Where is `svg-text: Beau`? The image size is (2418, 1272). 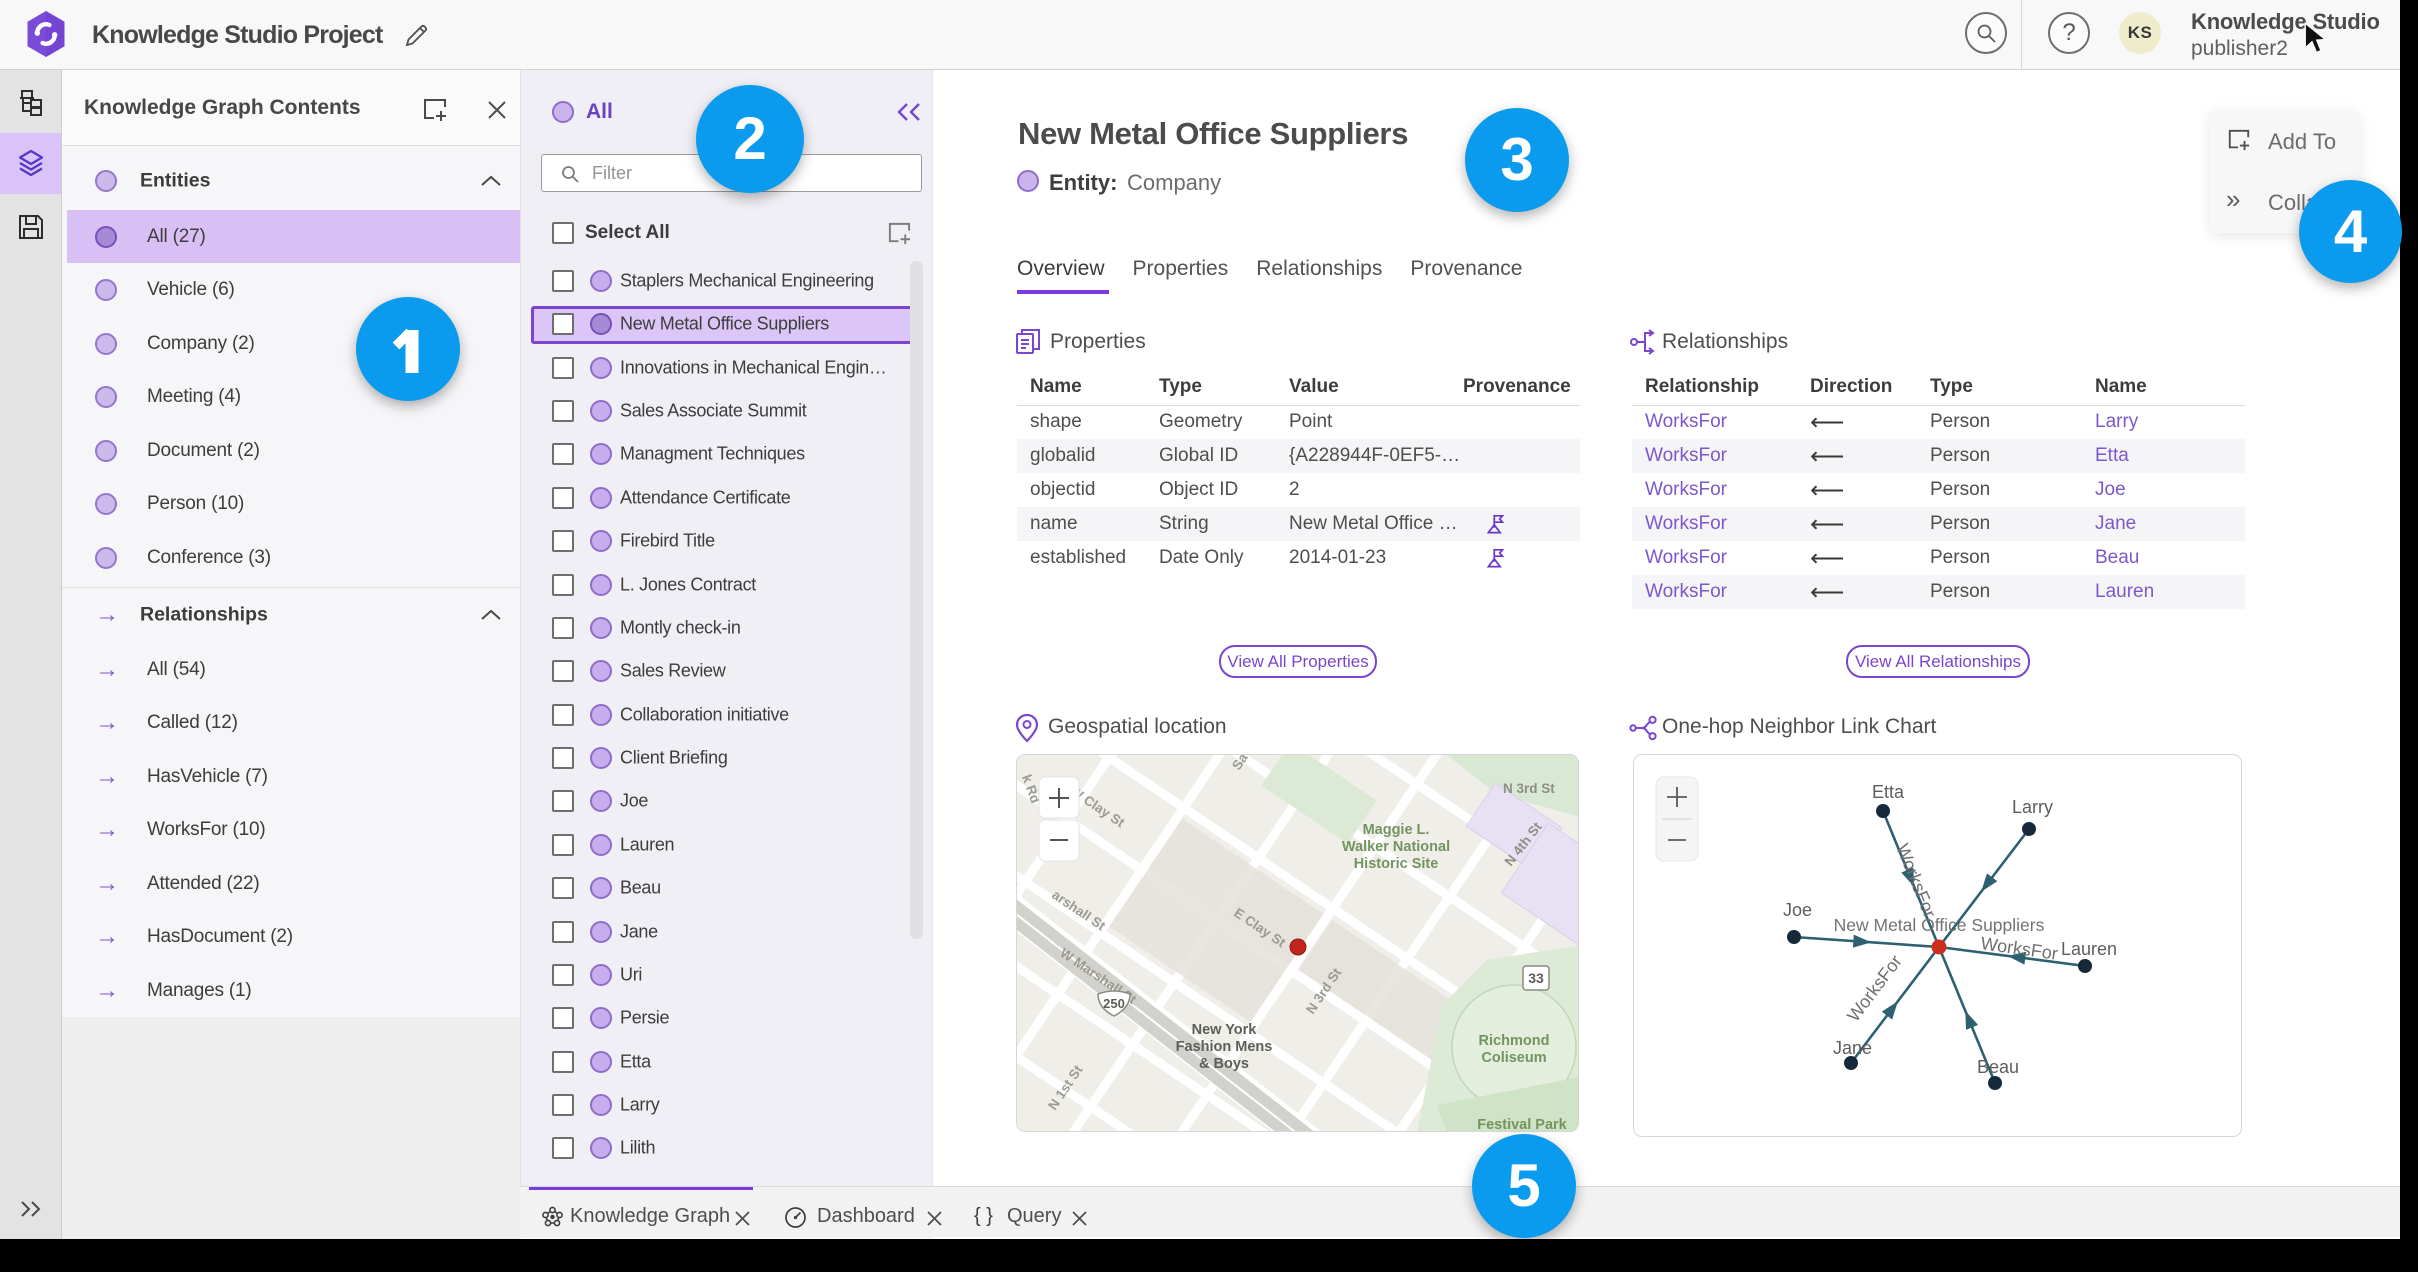
svg-text: Beau is located at coordinates (1998, 1067).